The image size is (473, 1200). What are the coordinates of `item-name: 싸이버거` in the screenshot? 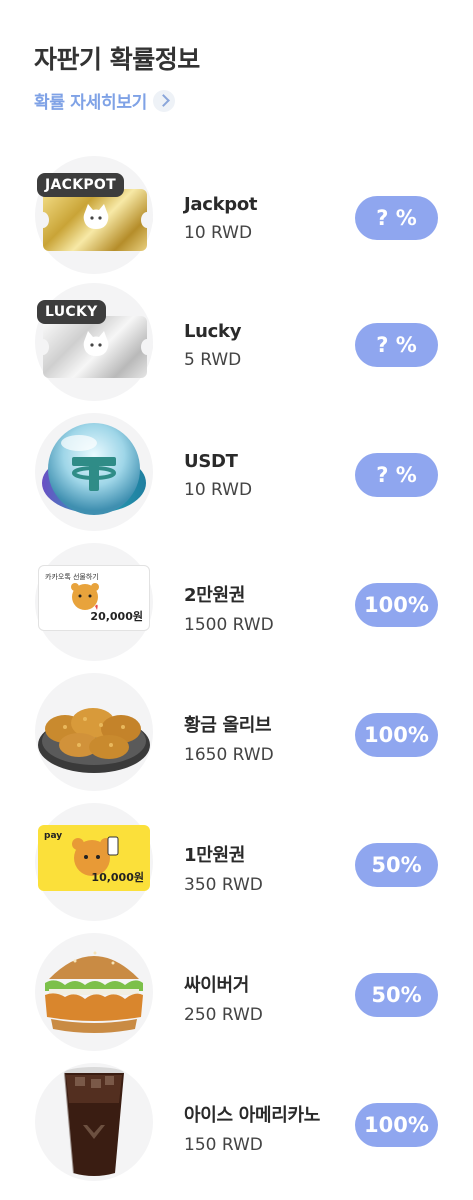 It's located at (217, 985).